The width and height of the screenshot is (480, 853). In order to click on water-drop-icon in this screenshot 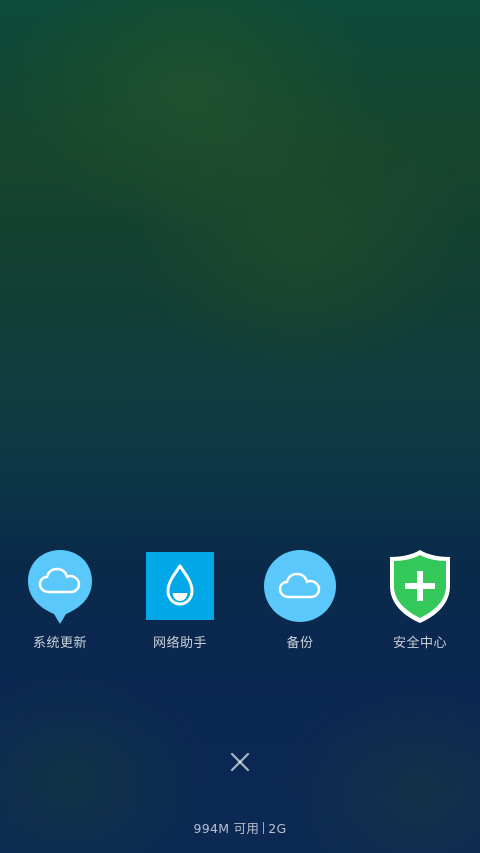, I will do `click(180, 586)`.